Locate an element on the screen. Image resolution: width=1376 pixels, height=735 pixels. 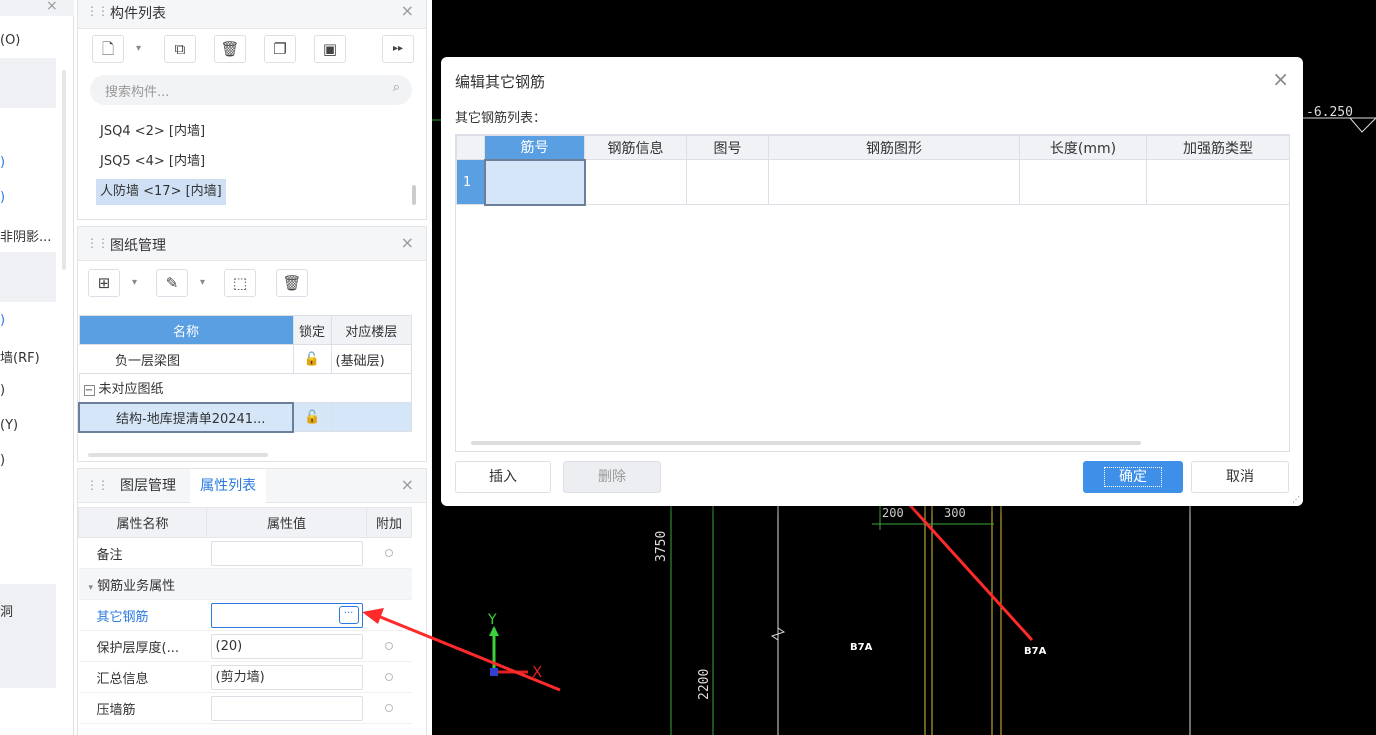
insert-button: 插入 is located at coordinates (503, 477).